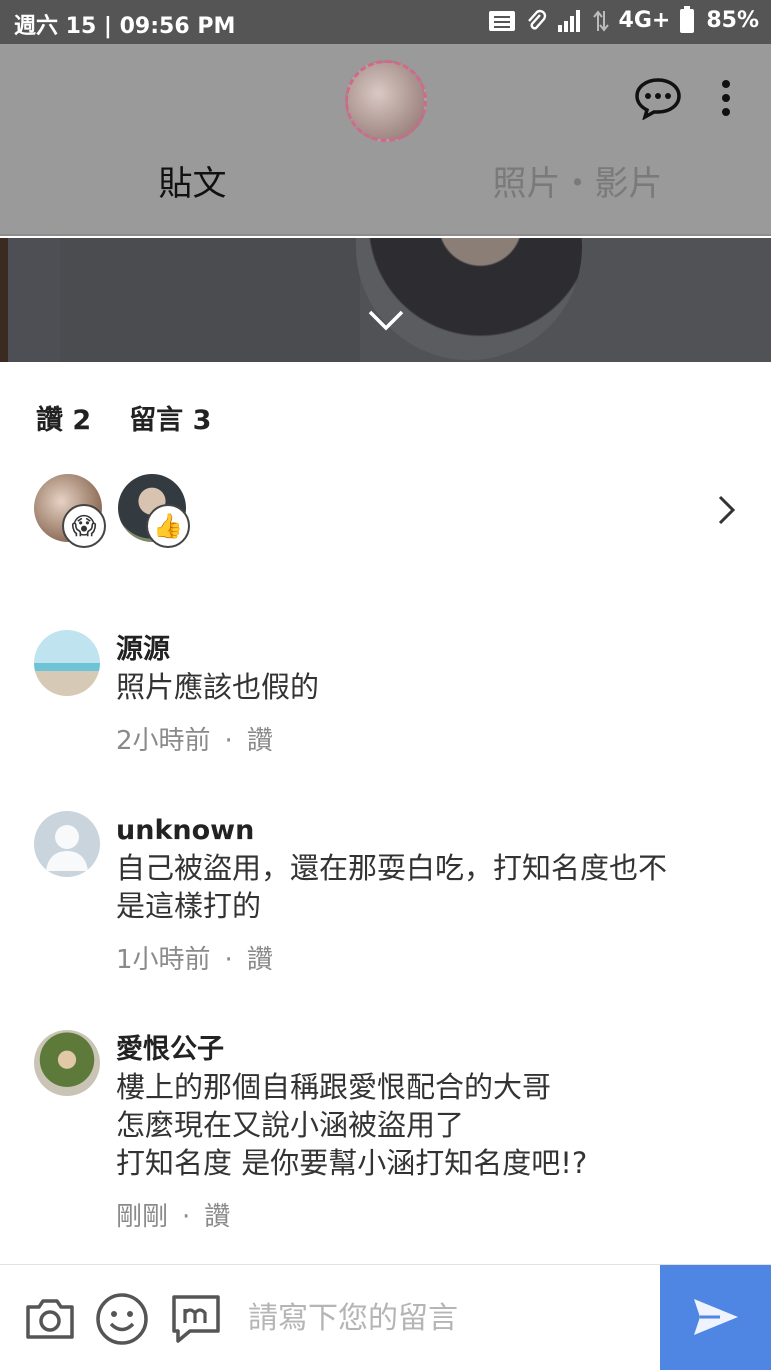  I want to click on surprised-icon: 😱, so click(84, 526).